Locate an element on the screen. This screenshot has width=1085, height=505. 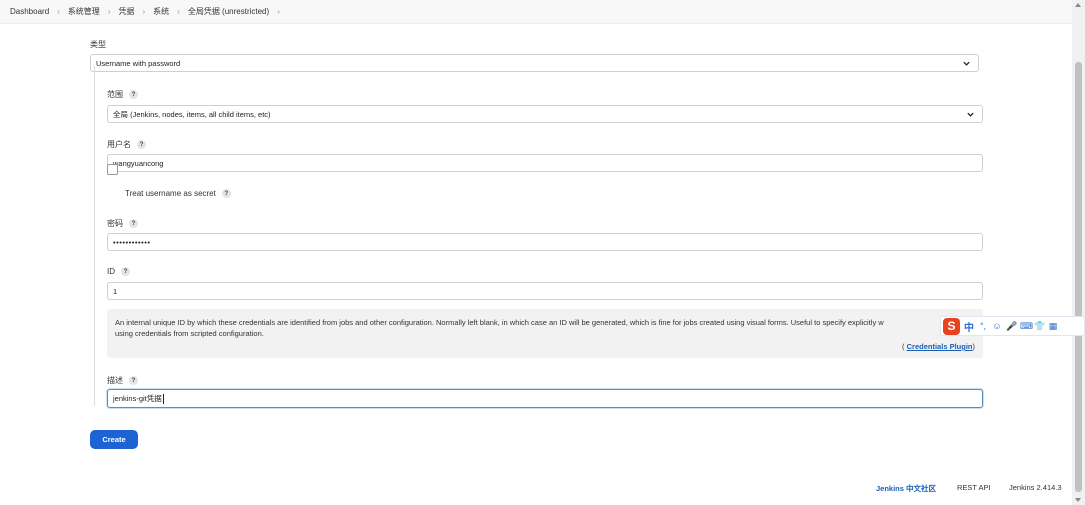
breadcrumb-global-credentials: 全局凭据 (unrestricted) is located at coordinates (228, 11).